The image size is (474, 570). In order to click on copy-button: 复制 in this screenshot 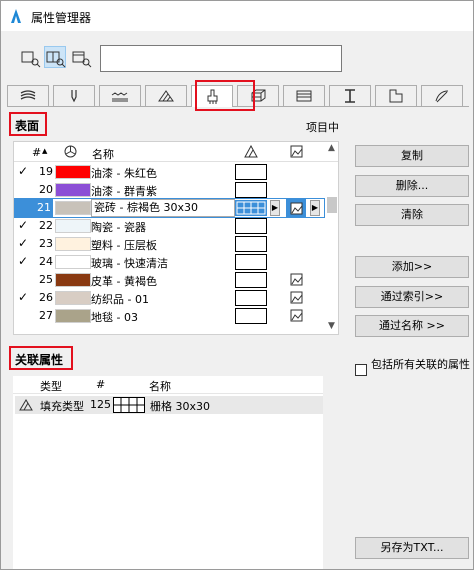, I will do `click(412, 156)`.